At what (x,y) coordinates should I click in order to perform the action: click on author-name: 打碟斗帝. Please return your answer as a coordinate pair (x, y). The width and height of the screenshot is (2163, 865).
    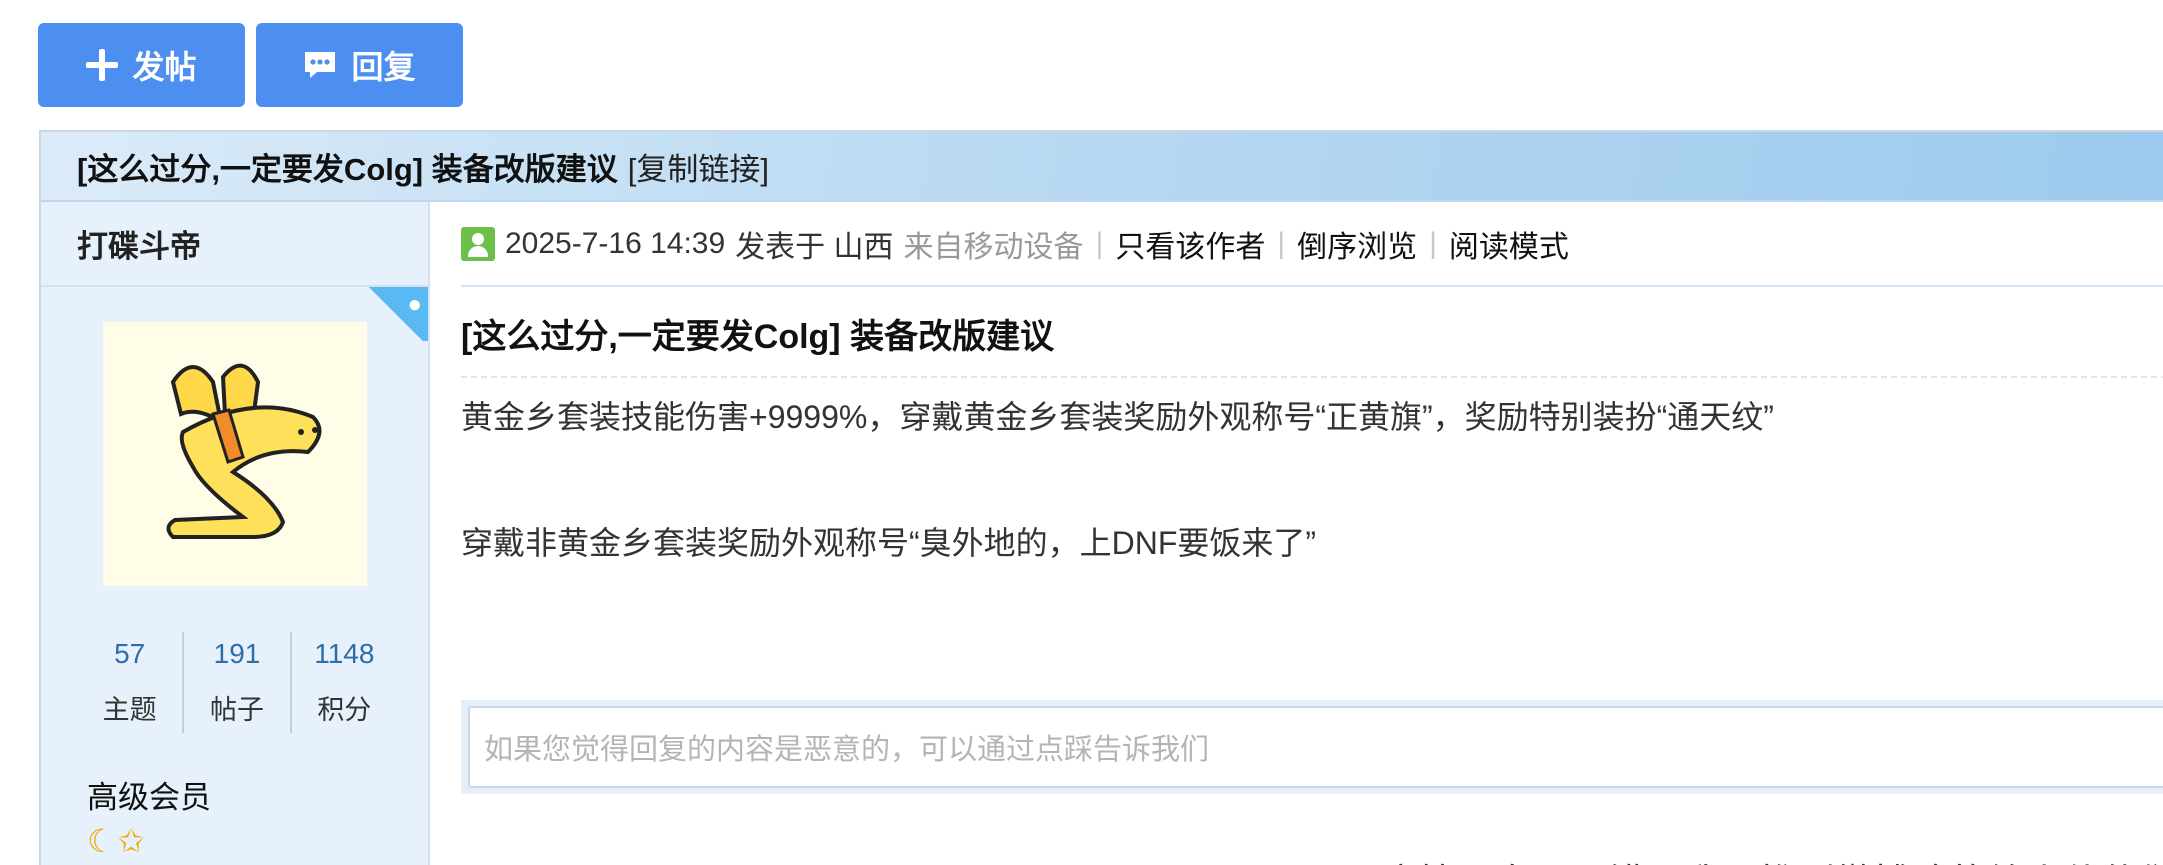
    Looking at the image, I should click on (234, 244).